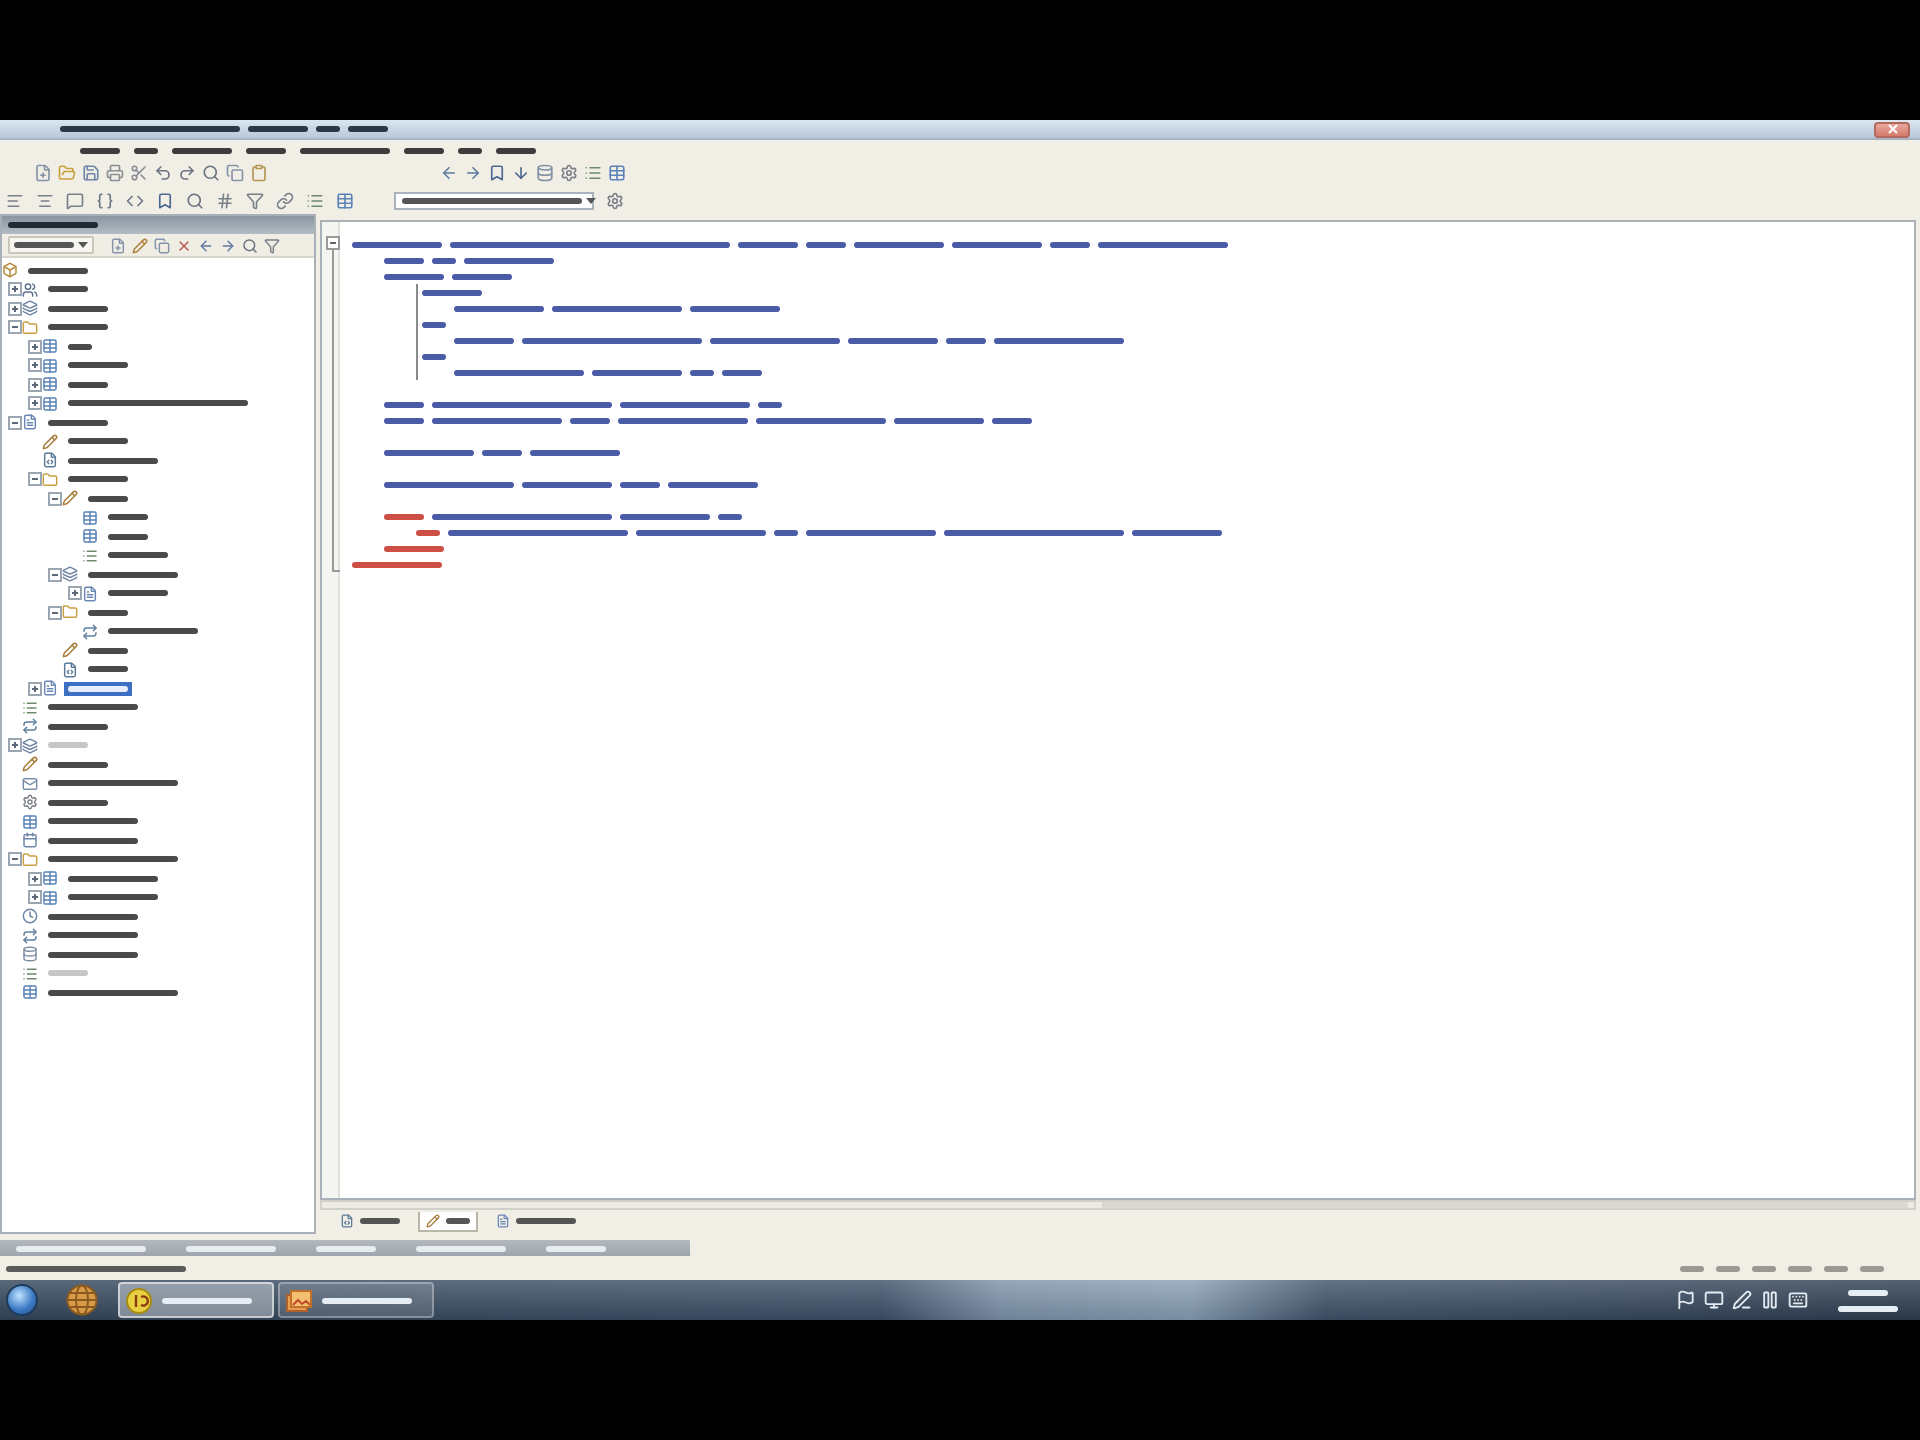  I want to click on save-icon, so click(91, 173).